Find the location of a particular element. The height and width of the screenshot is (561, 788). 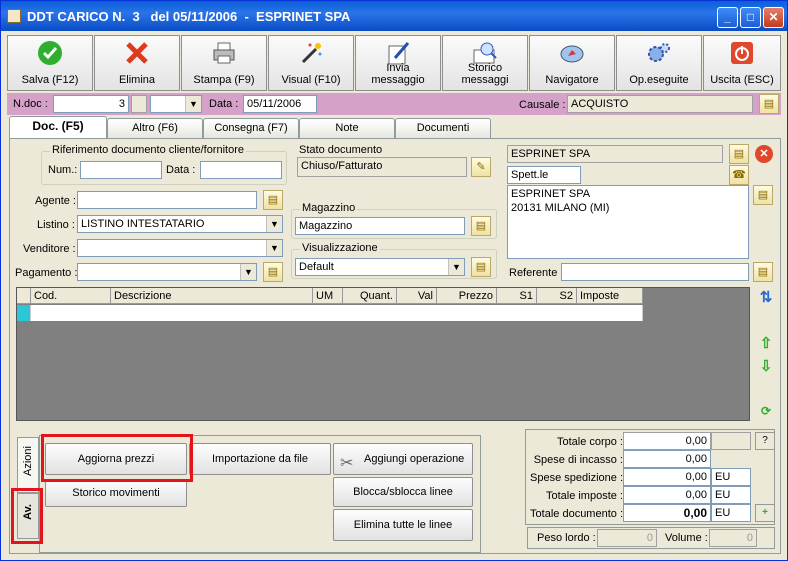

venditore-label: Venditore : is located at coordinates (49, 249).